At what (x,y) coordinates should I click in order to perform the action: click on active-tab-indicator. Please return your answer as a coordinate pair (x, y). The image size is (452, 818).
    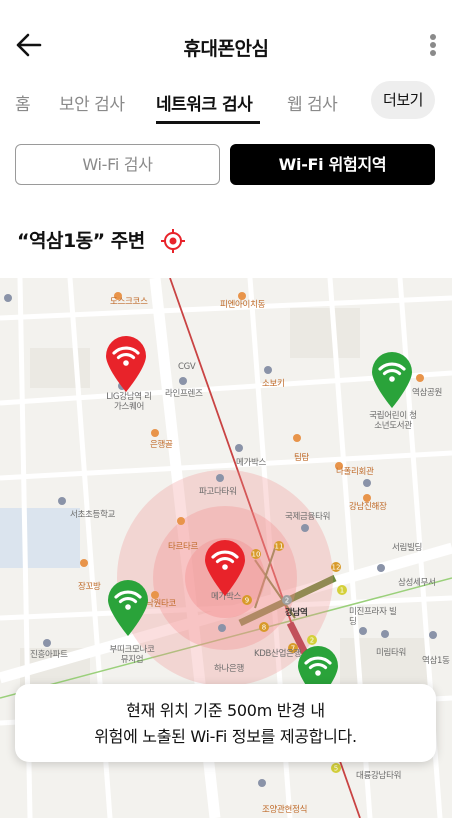
    Looking at the image, I should click on (208, 122).